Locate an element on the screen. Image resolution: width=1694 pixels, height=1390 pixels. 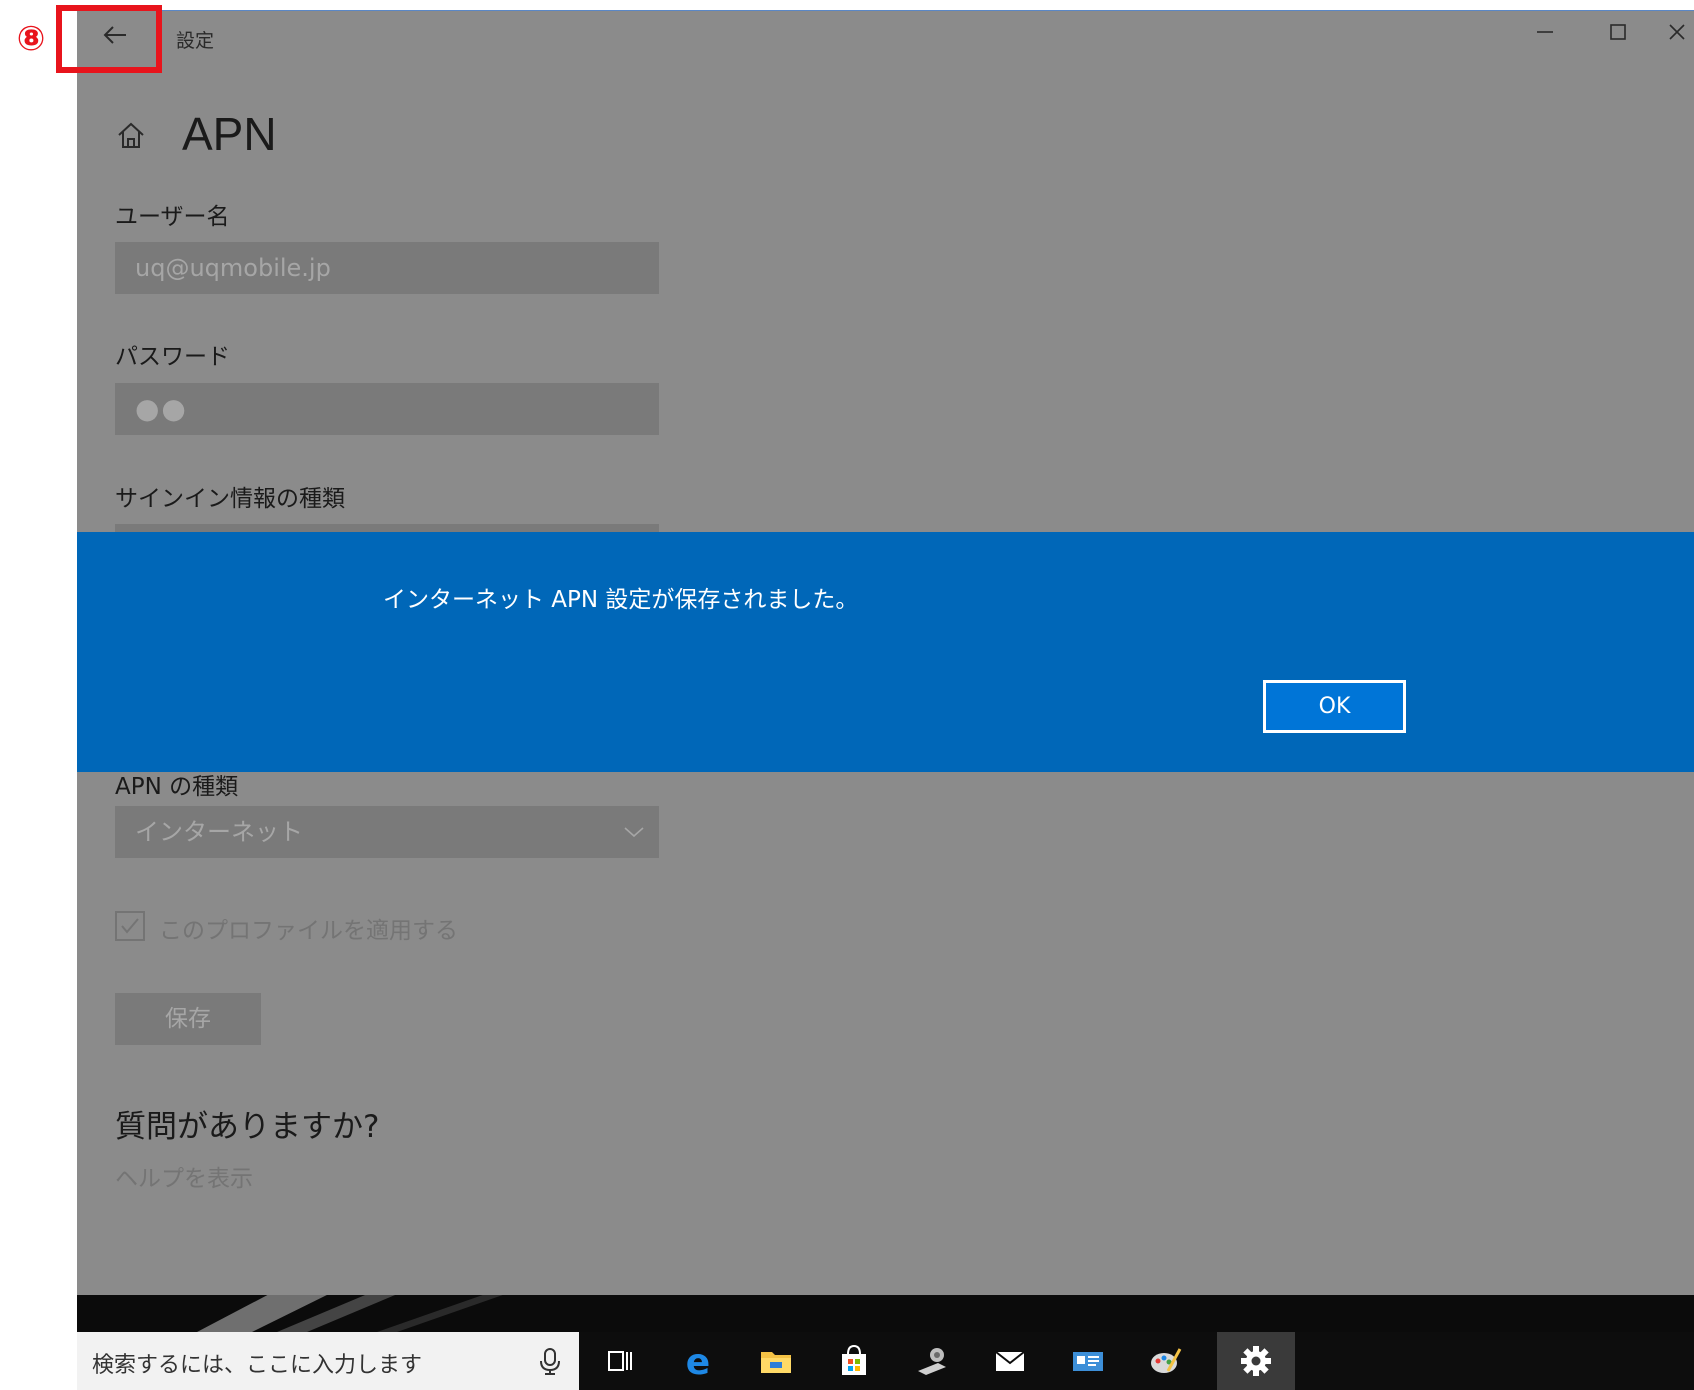
signin-type-label: サインイン情報の種類 is located at coordinates (230, 499).